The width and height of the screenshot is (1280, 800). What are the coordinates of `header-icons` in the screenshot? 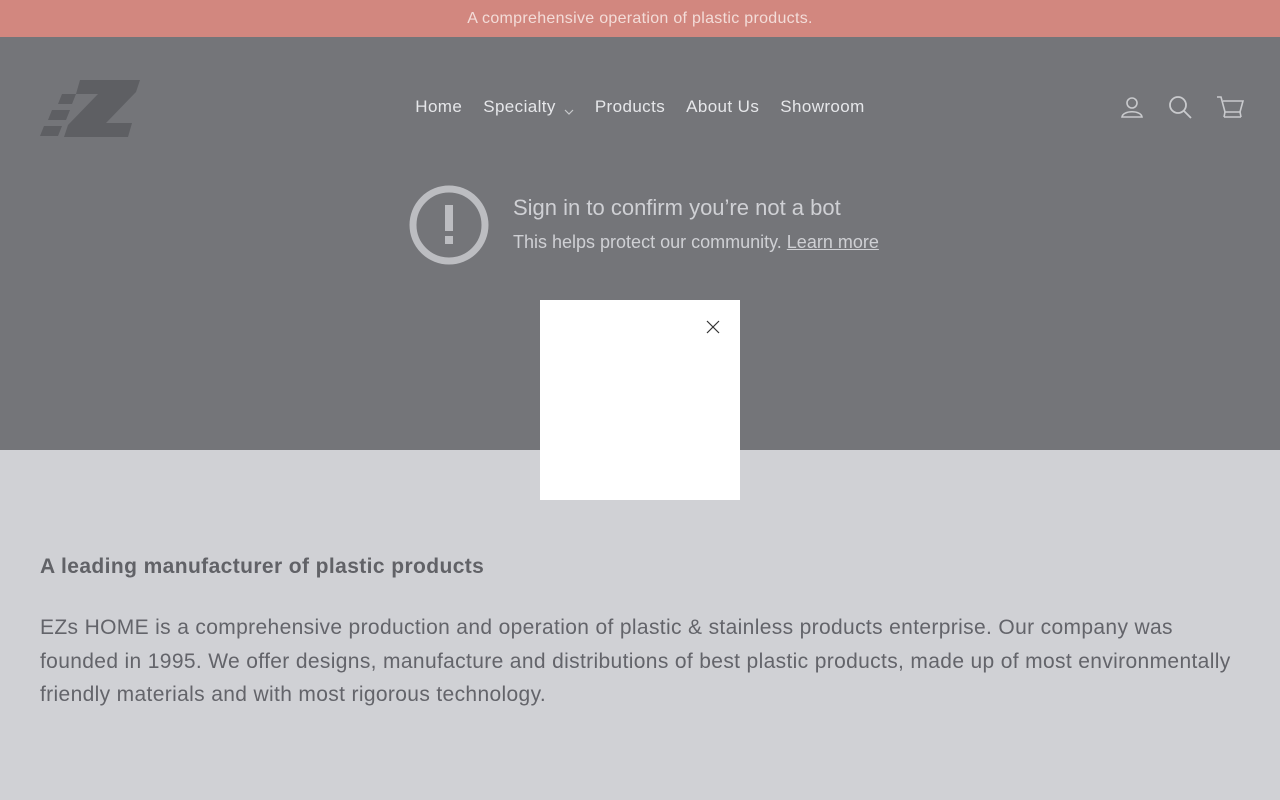 It's located at (1182, 109).